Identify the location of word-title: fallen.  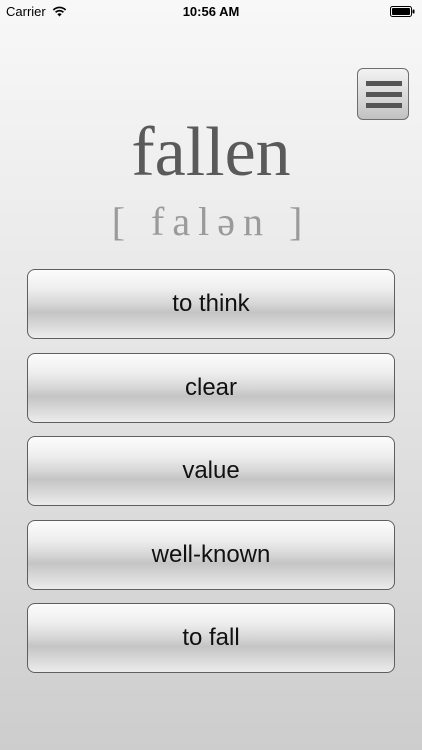
(211, 152).